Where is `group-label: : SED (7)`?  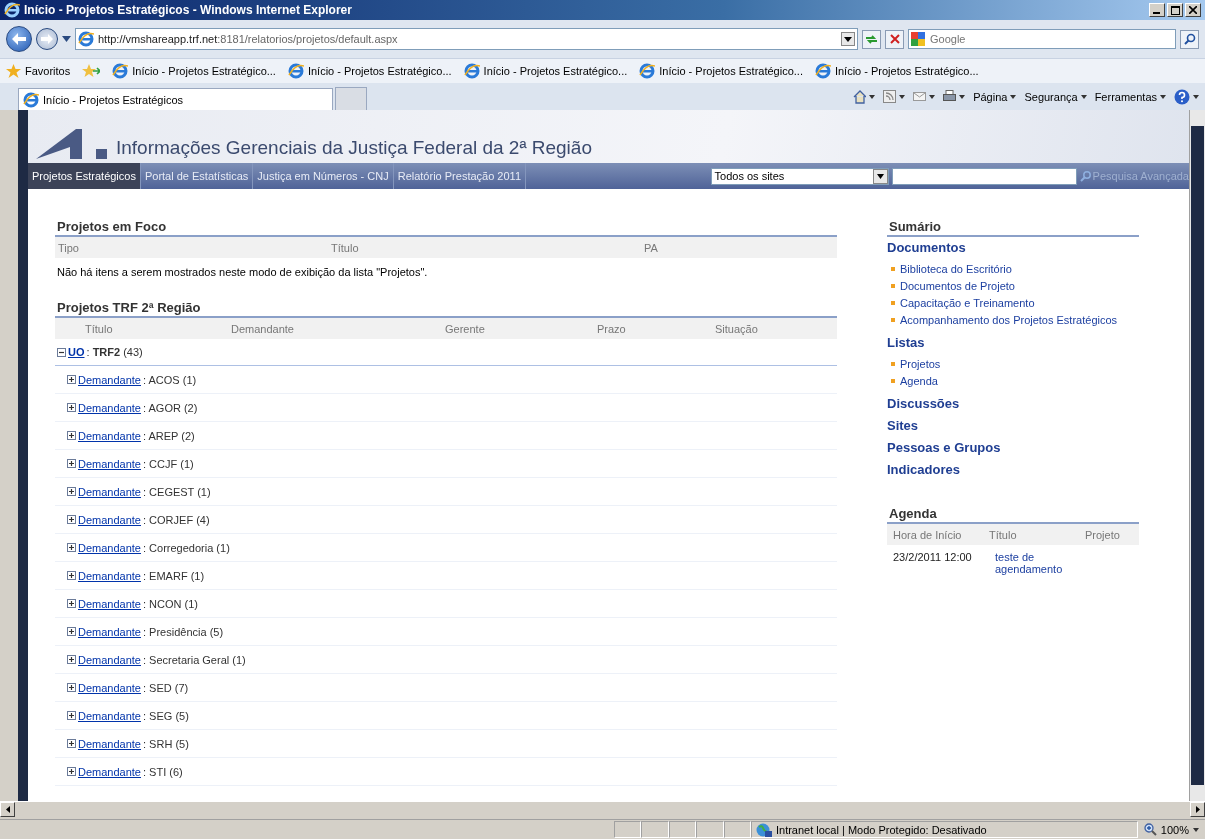 group-label: : SED (7) is located at coordinates (166, 687).